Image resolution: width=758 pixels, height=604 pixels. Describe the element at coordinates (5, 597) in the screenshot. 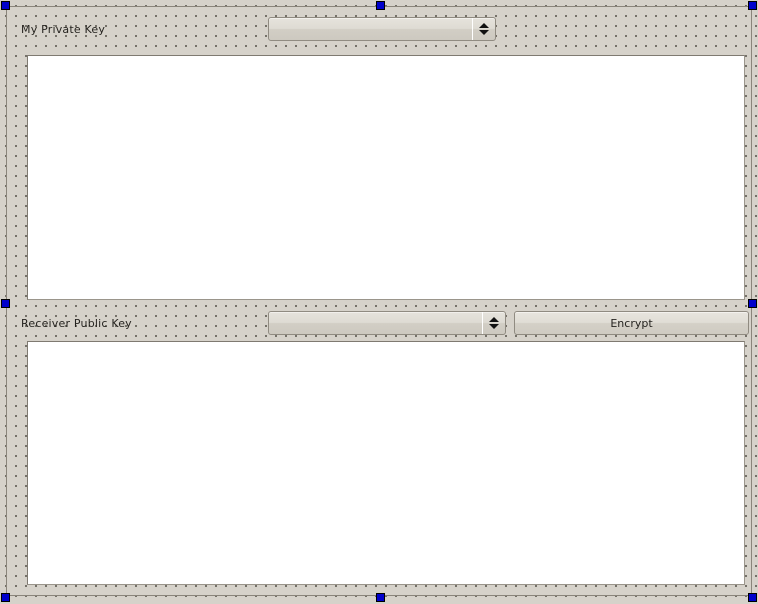

I see `selection-handle-bottom-left` at that location.